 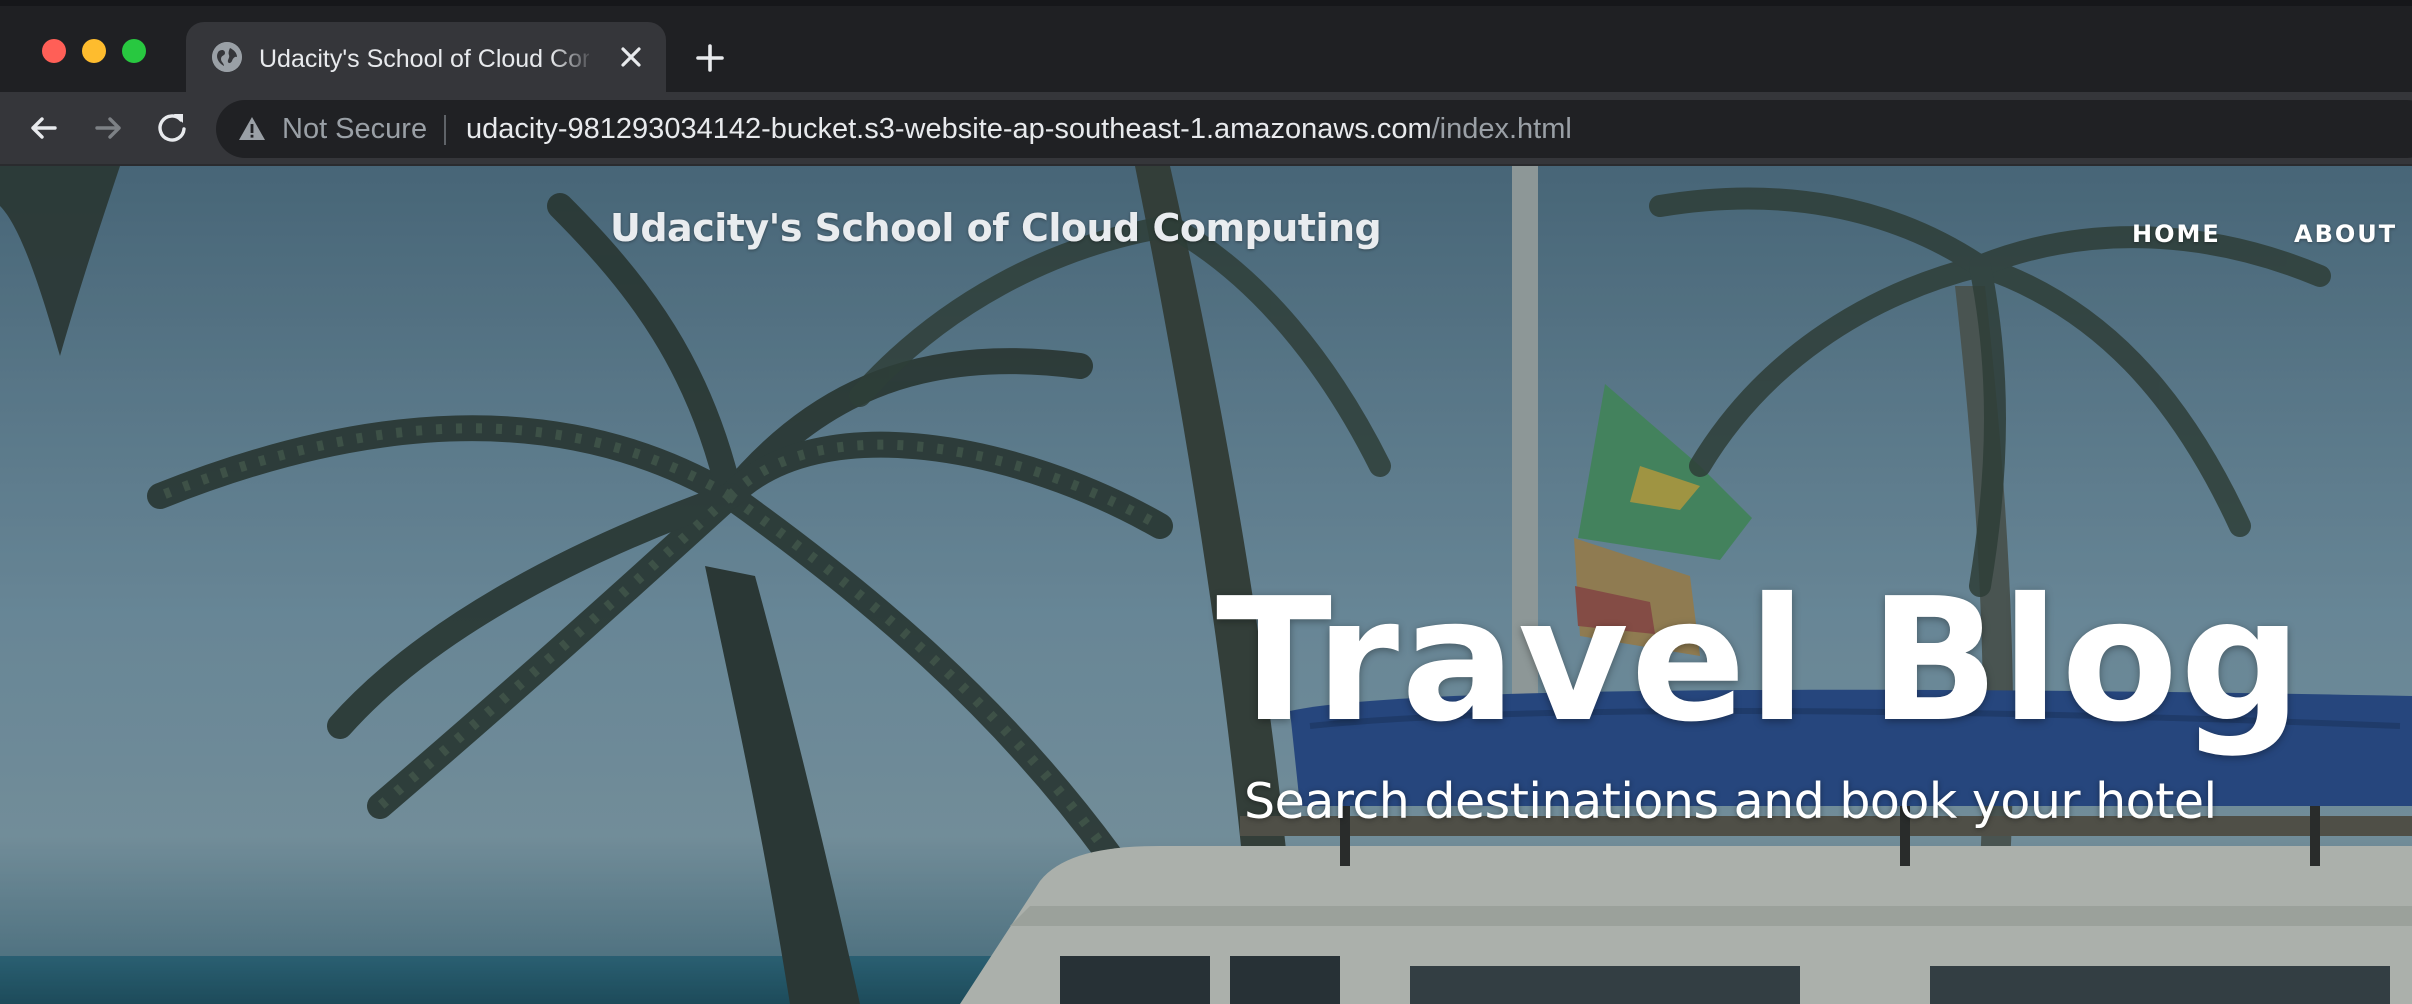 I want to click on back-button, so click(x=44, y=128).